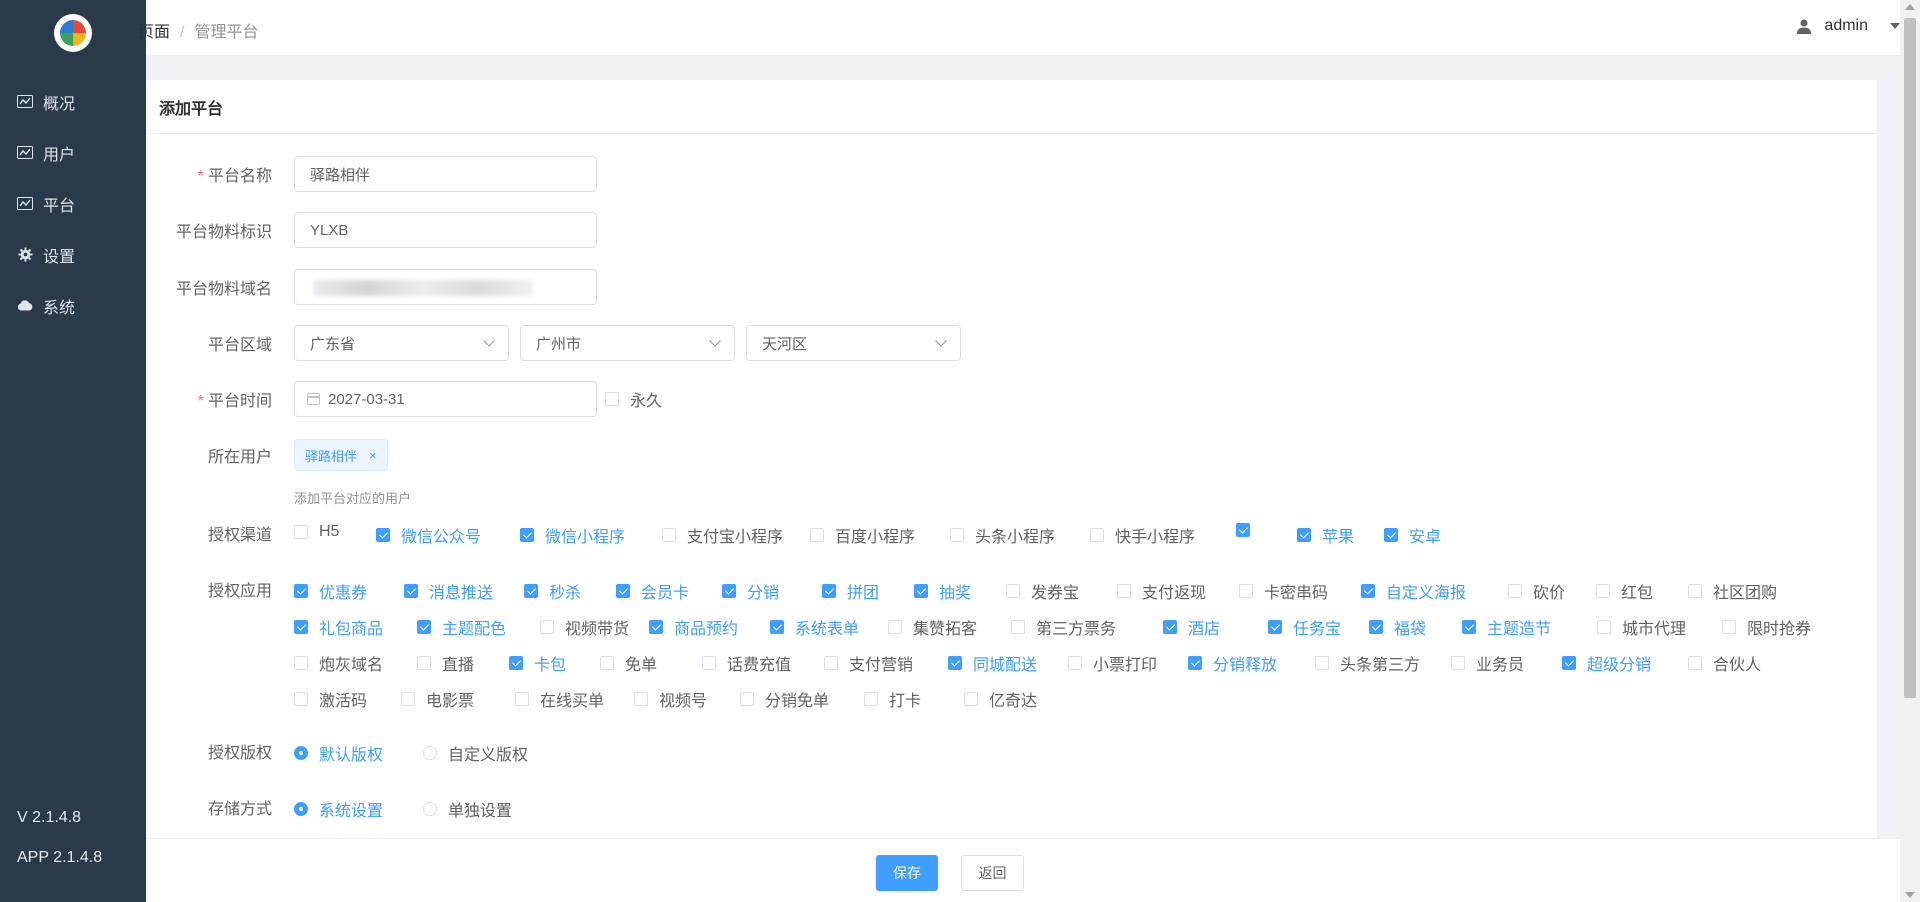 The width and height of the screenshot is (1920, 902). I want to click on checkbox-option: 电影票, so click(437, 699).